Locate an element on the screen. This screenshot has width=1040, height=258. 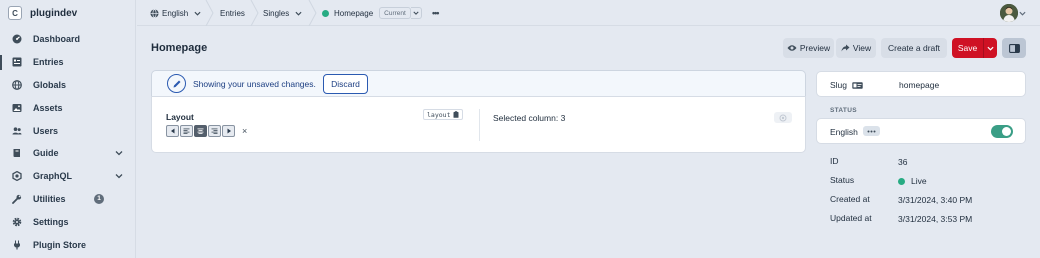
toggle-knob is located at coordinates (1006, 131).